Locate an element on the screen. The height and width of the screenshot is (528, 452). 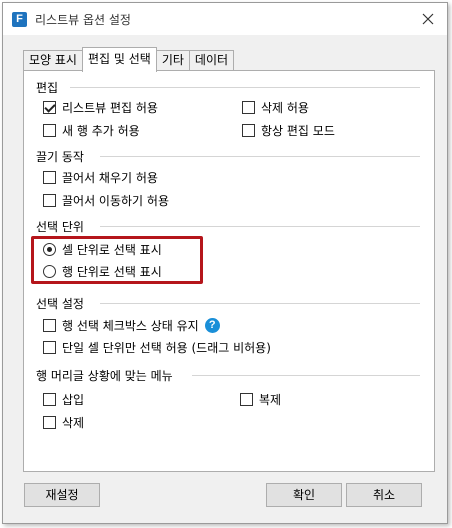
option-label: 끌어서 채우기 허용 is located at coordinates (110, 178).